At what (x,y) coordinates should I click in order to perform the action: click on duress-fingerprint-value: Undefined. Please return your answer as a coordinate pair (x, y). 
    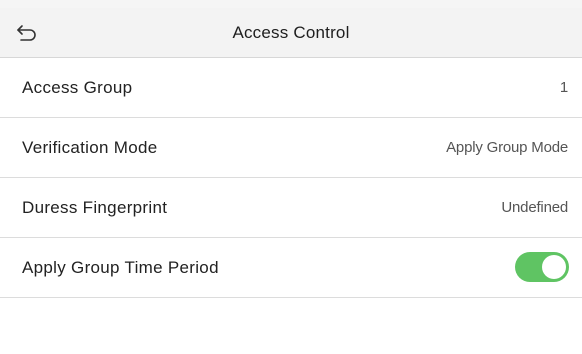
    Looking at the image, I should click on (534, 207).